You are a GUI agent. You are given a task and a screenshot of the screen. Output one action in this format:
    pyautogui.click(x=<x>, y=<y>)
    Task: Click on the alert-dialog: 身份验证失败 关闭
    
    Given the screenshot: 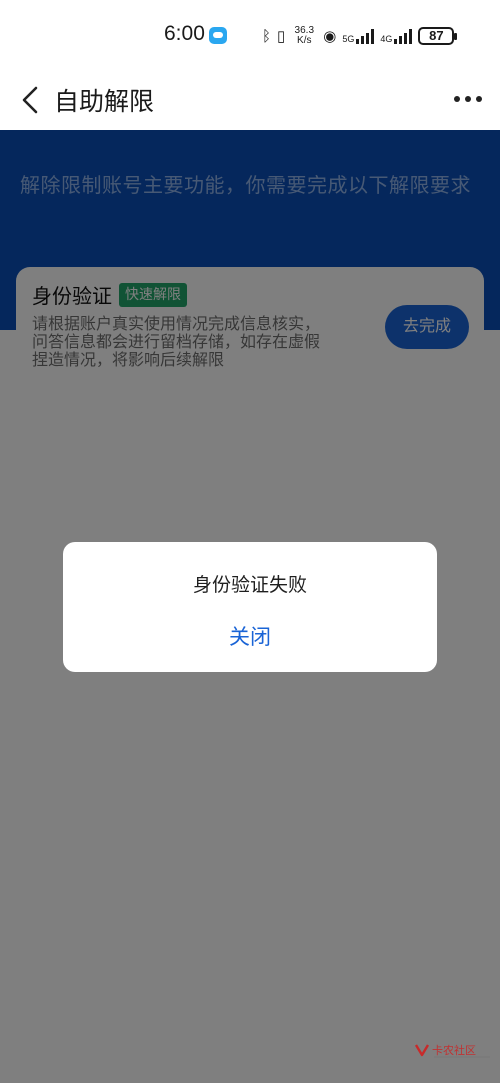 What is the action you would take?
    pyautogui.click(x=250, y=607)
    